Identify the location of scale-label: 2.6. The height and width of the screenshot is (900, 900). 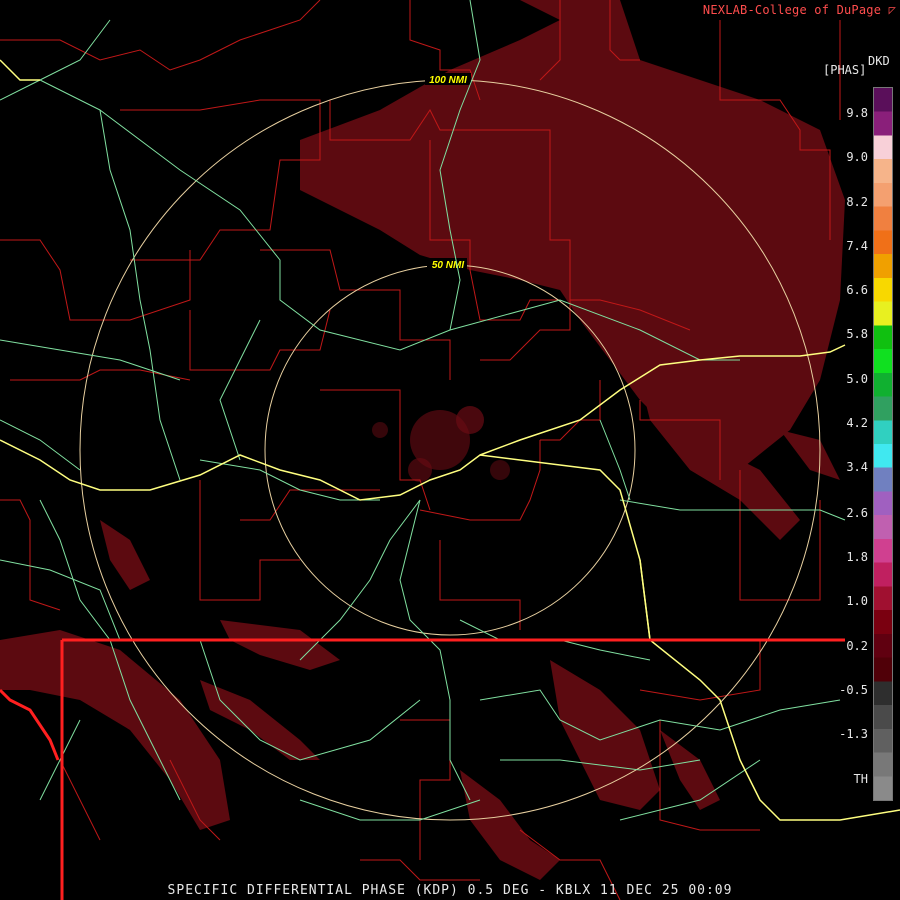
(857, 513).